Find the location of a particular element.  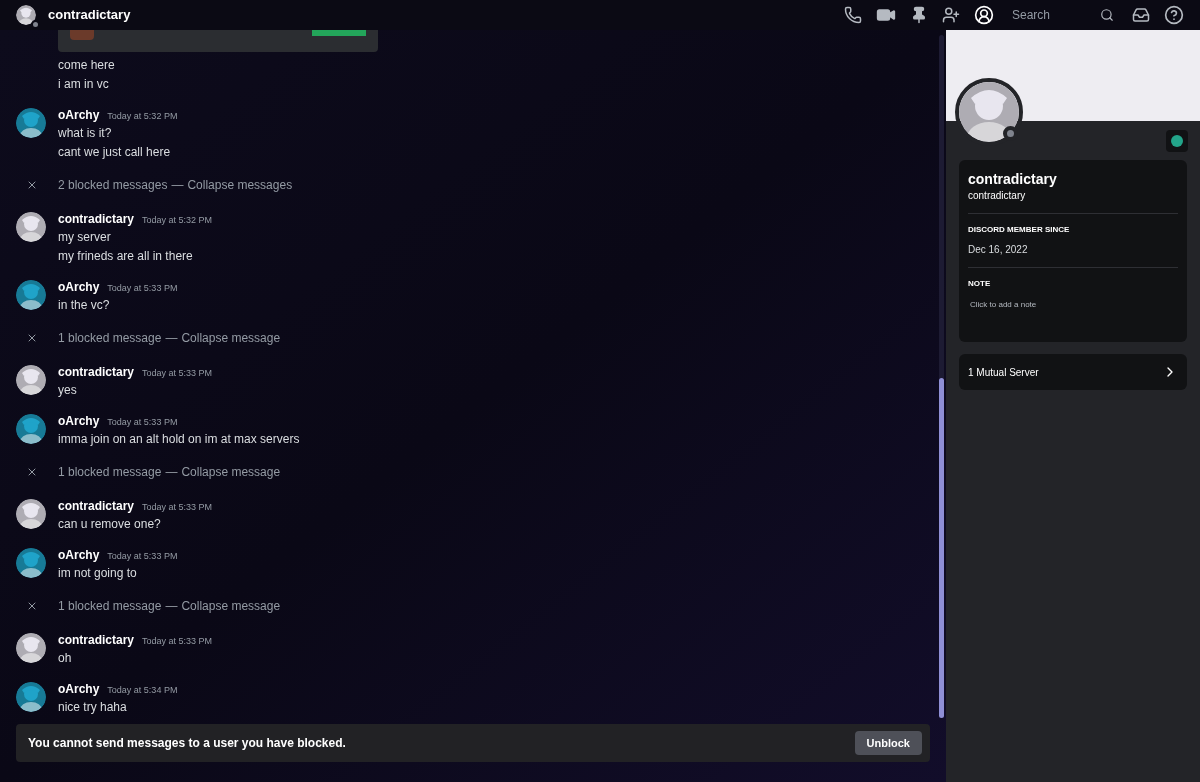

channel-title: contradictary is located at coordinates (89, 15).